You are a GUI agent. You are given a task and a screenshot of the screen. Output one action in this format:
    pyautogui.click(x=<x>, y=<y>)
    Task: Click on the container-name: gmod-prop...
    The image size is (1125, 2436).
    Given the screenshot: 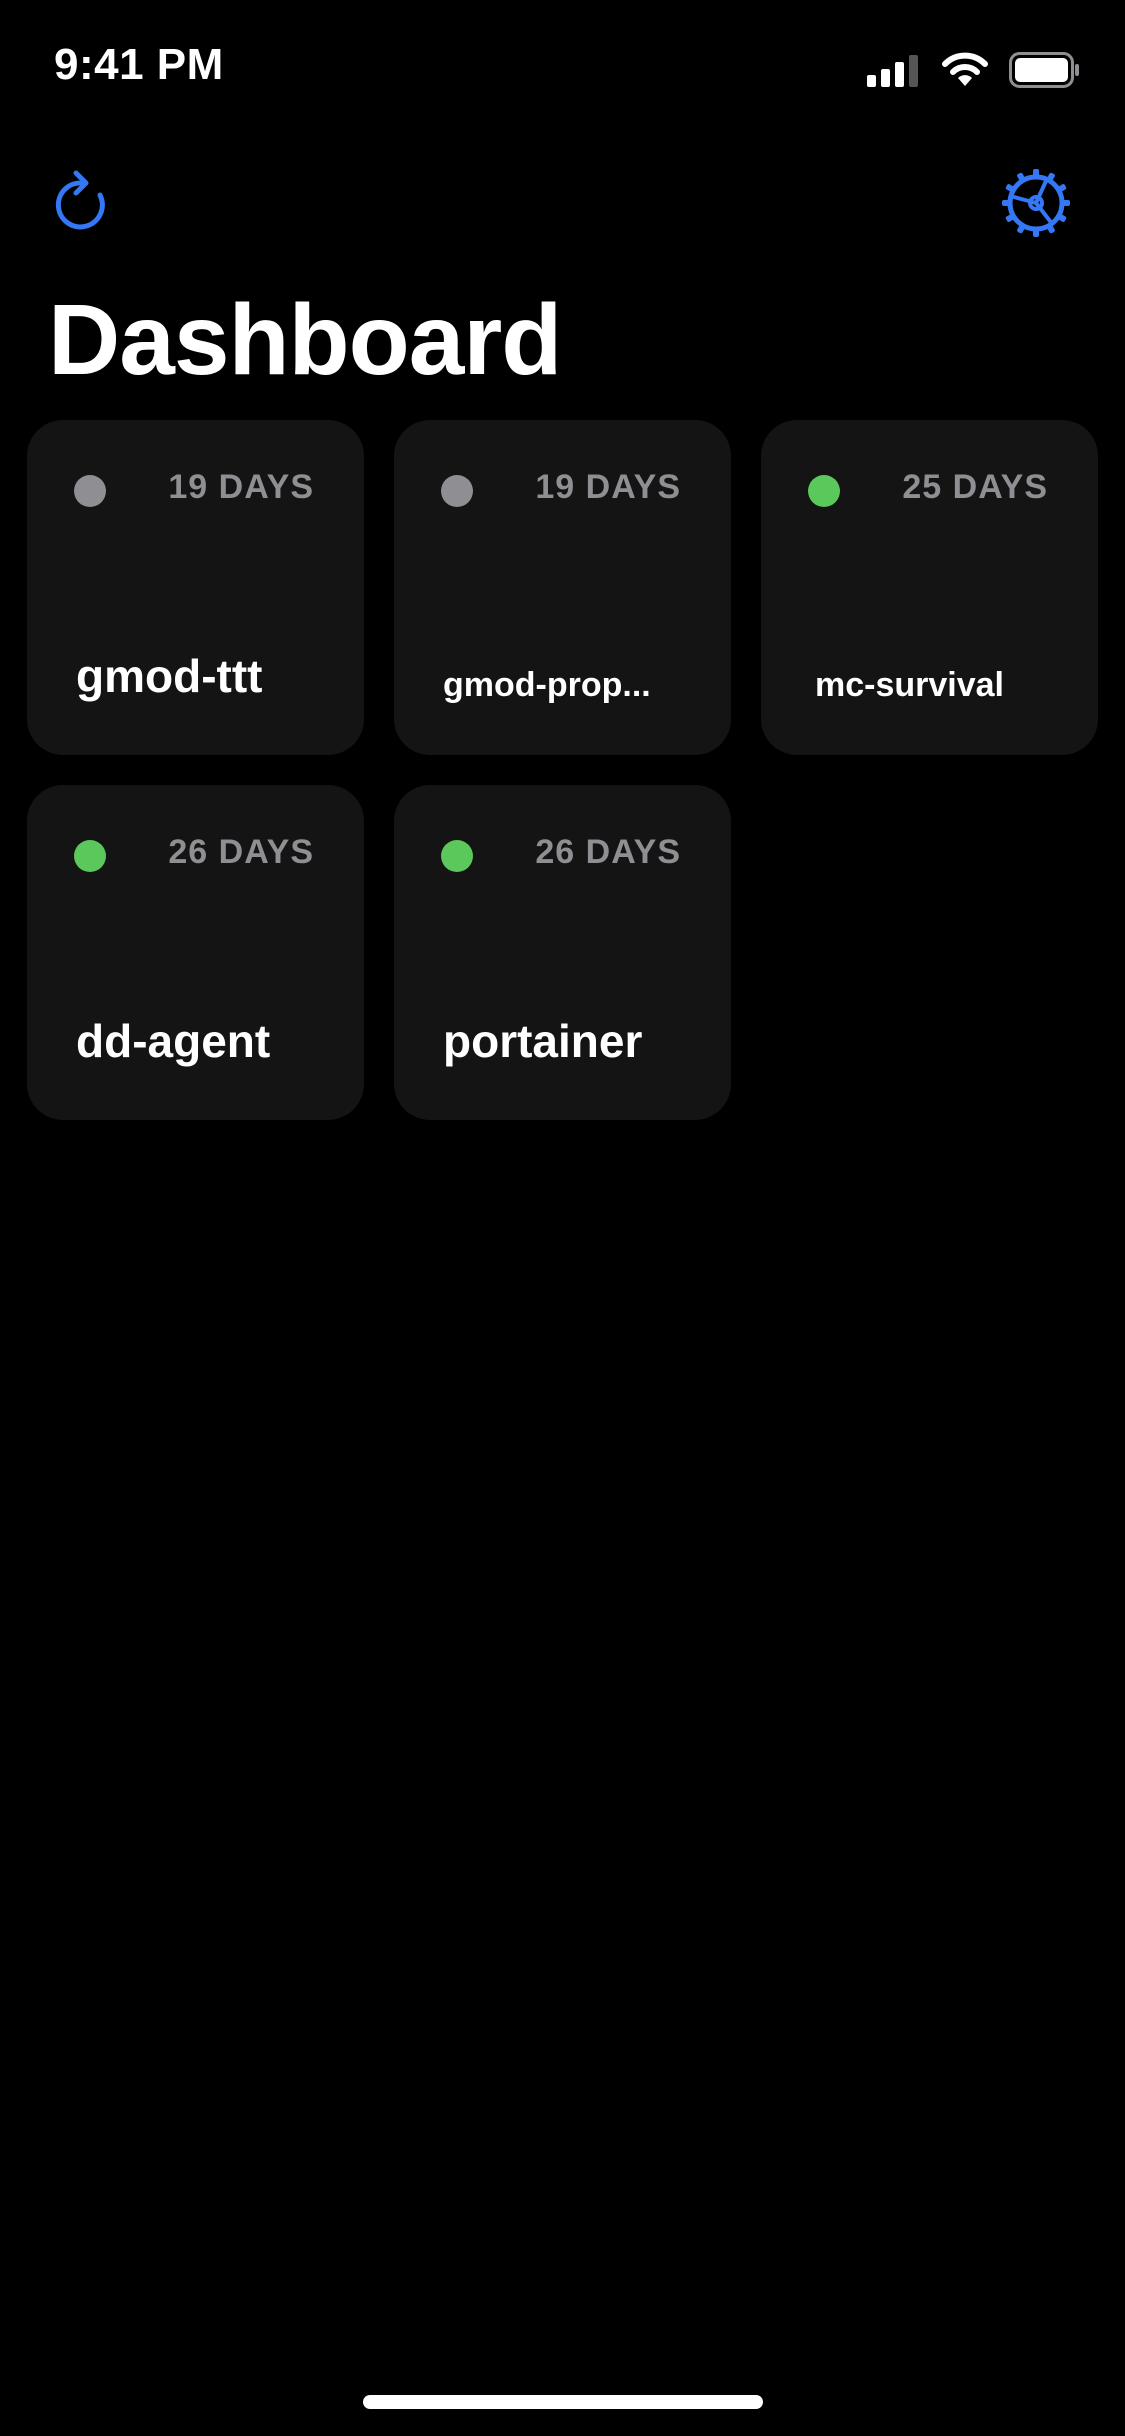 What is the action you would take?
    pyautogui.click(x=547, y=685)
    